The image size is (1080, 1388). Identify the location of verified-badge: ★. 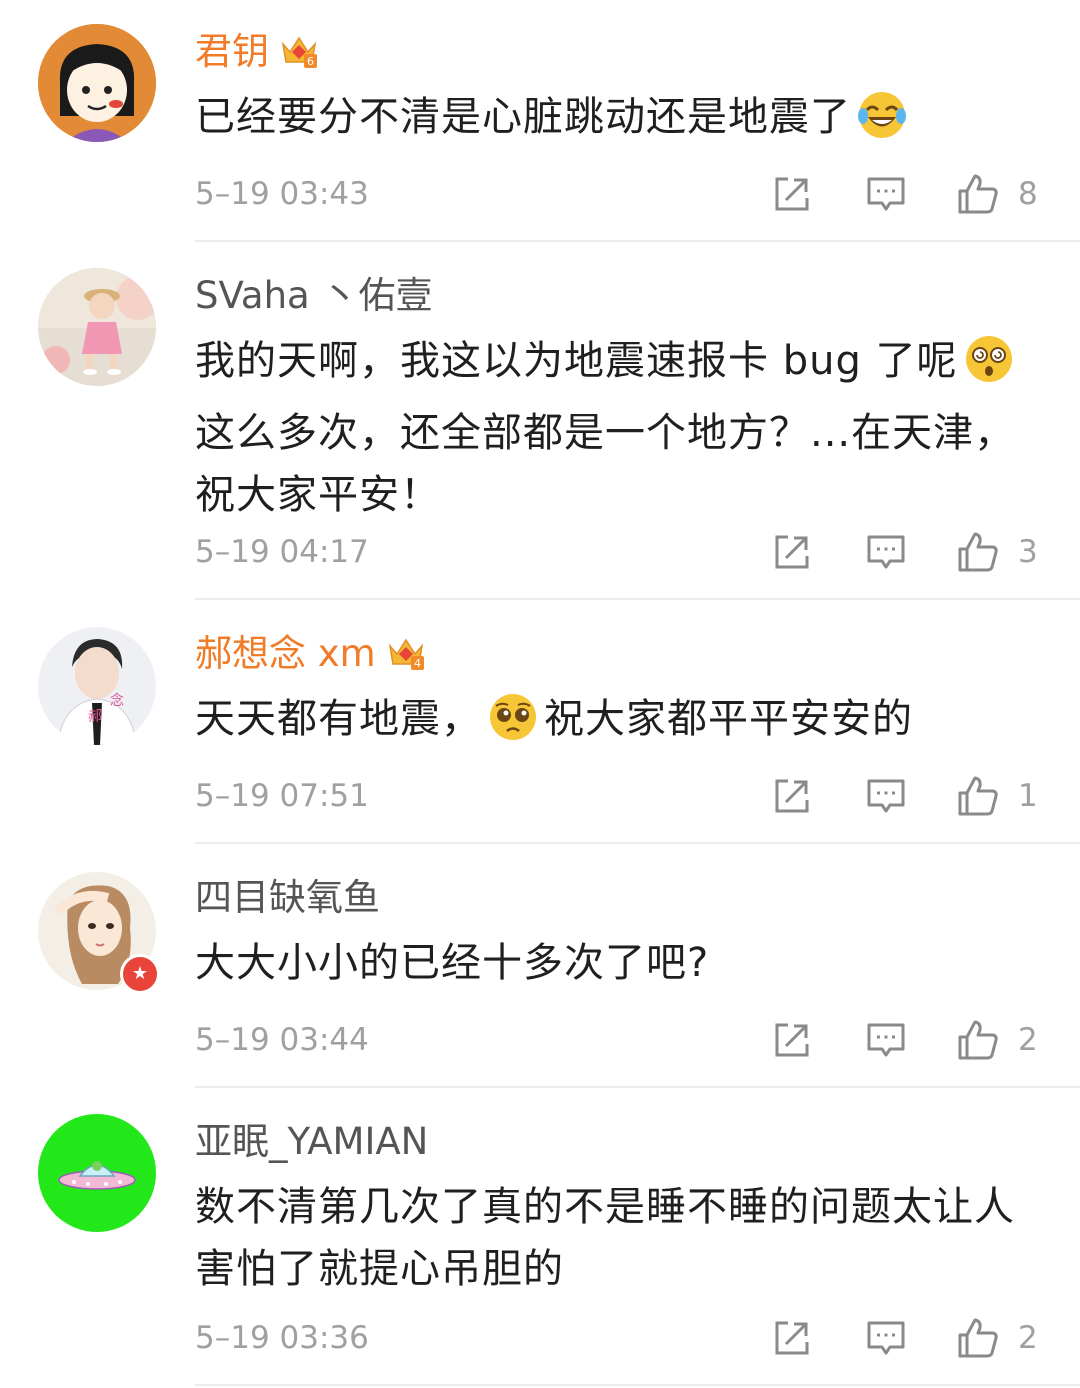
(140, 974).